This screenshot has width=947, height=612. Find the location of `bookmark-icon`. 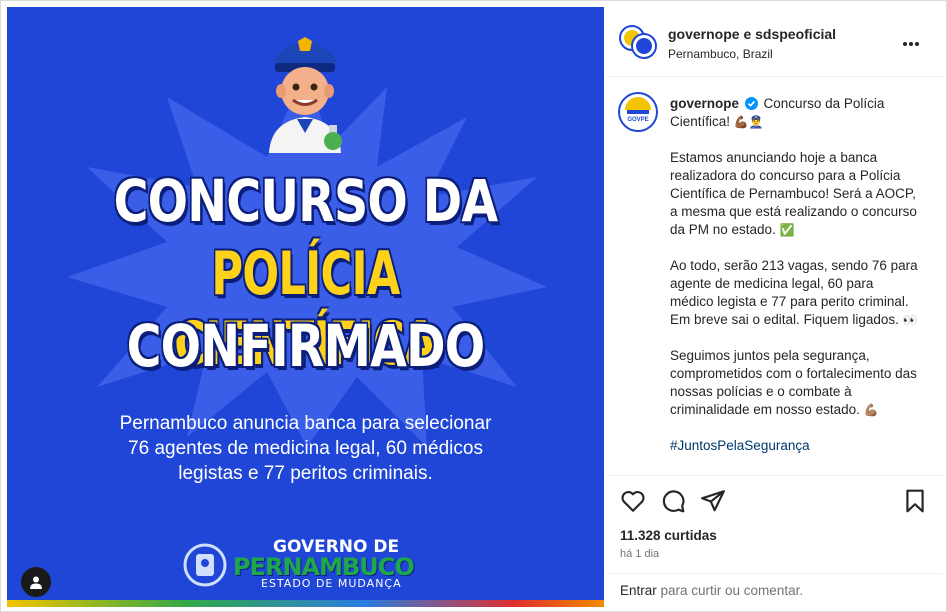

bookmark-icon is located at coordinates (915, 501).